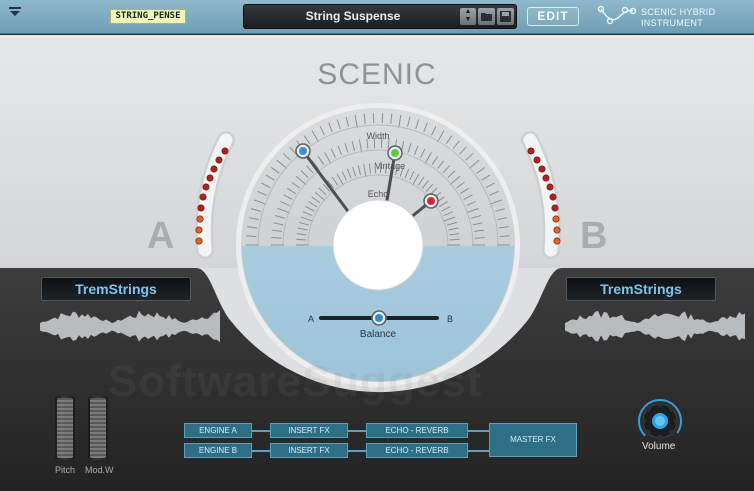 This screenshot has height=491, width=754. What do you see at coordinates (99, 470) in the screenshot?
I see `mod-wheel-label: Mod.W` at bounding box center [99, 470].